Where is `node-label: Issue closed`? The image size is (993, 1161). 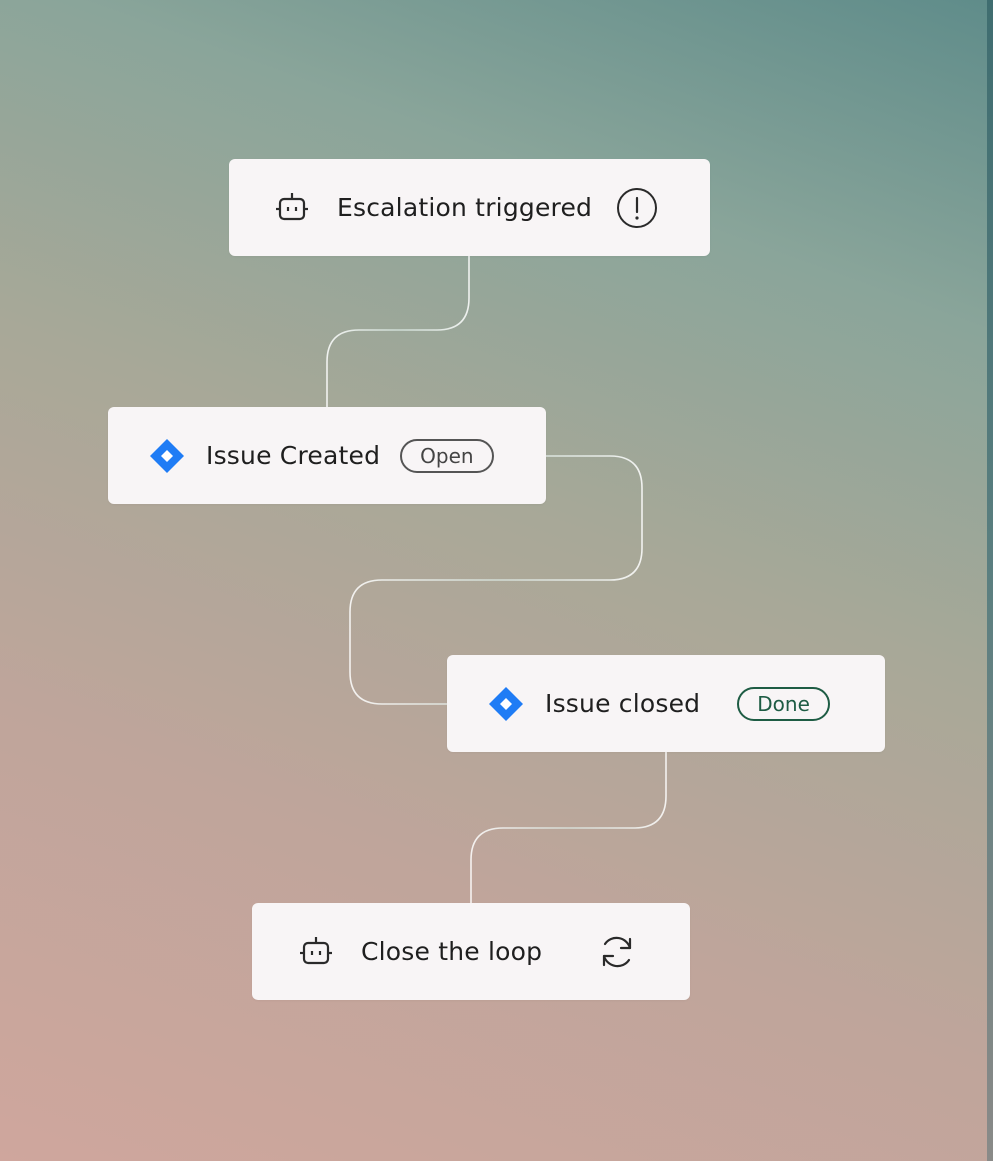 node-label: Issue closed is located at coordinates (623, 703).